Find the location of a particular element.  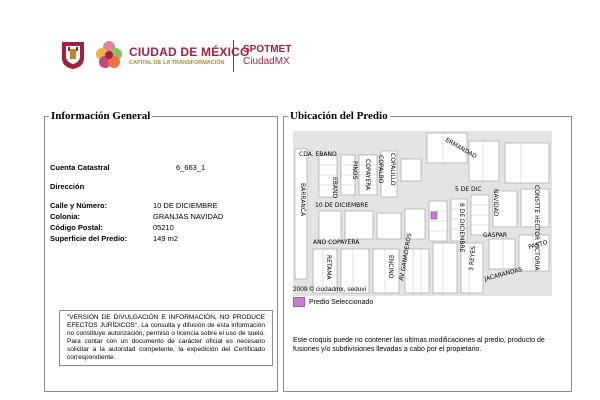

direccion-label: Dirección is located at coordinates (67, 186).